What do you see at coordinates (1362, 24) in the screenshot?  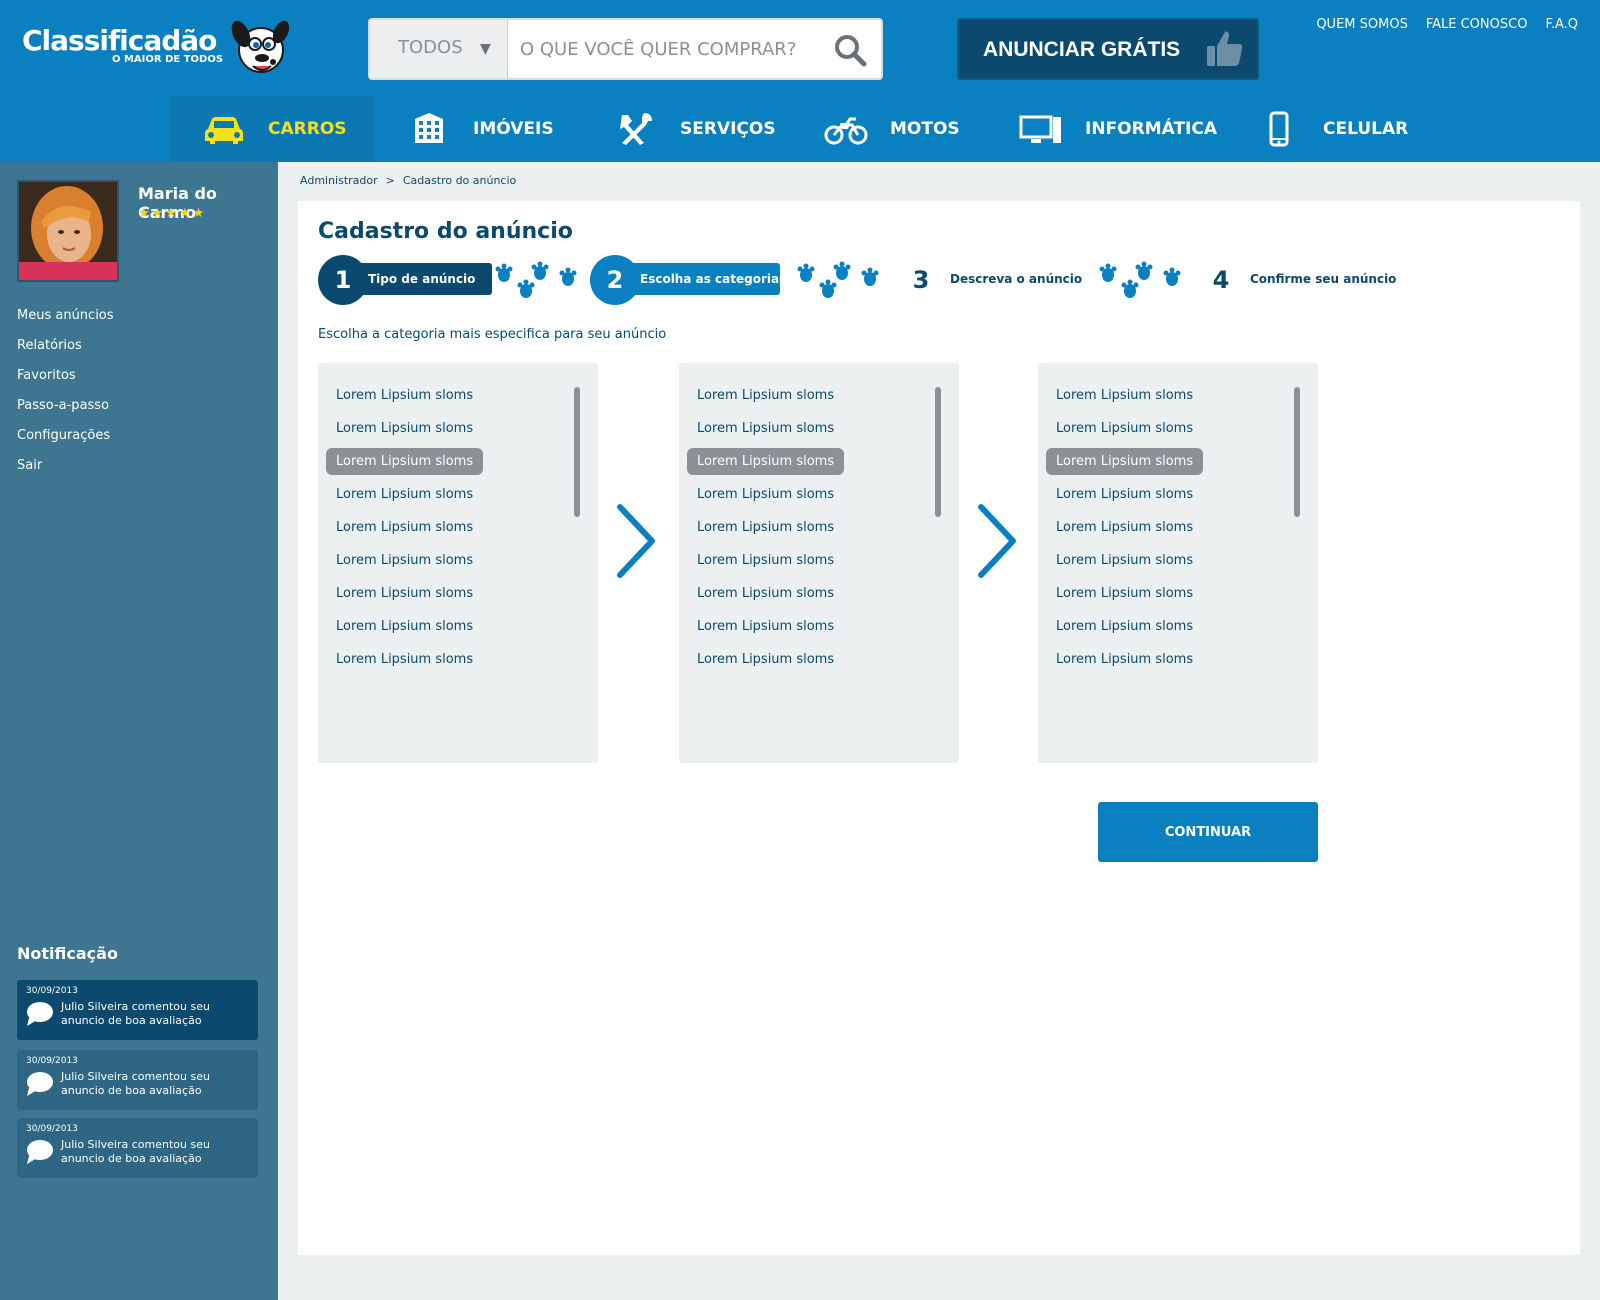 I see `link-quem-somos: QUEM SOMOS` at bounding box center [1362, 24].